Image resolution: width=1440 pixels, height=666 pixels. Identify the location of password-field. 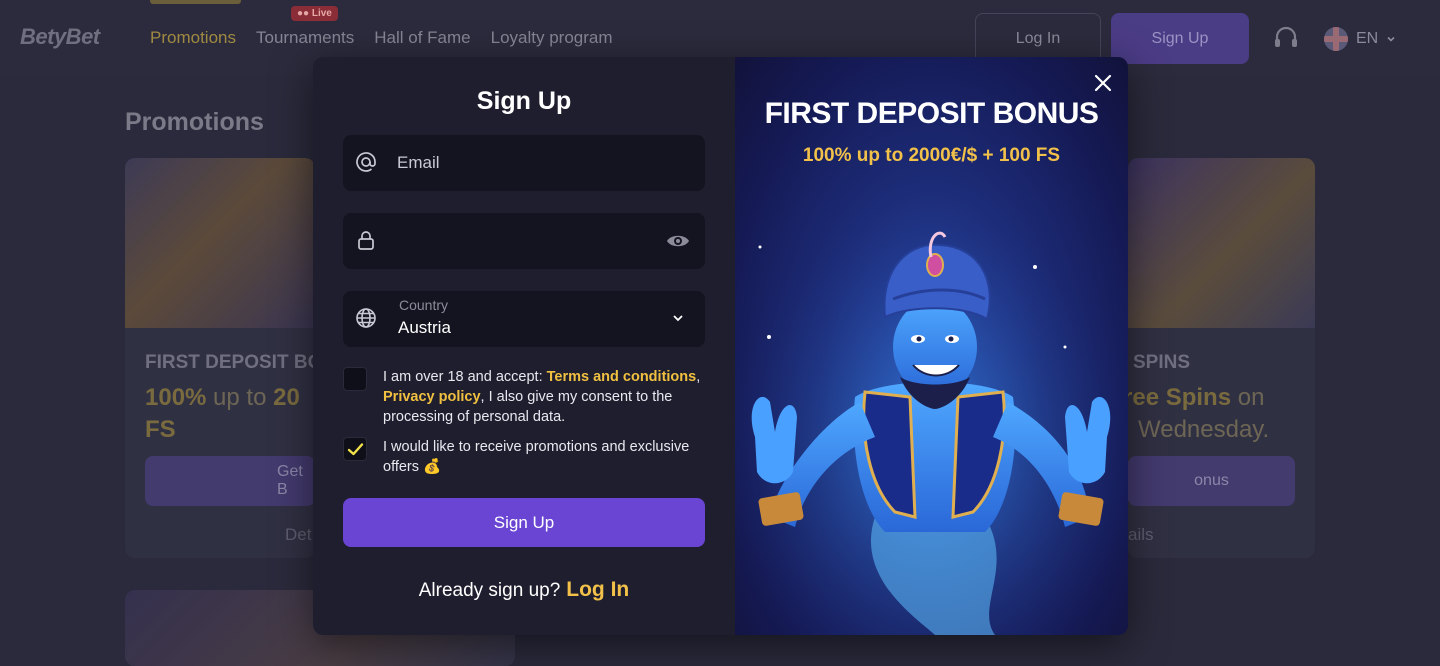
(524, 241).